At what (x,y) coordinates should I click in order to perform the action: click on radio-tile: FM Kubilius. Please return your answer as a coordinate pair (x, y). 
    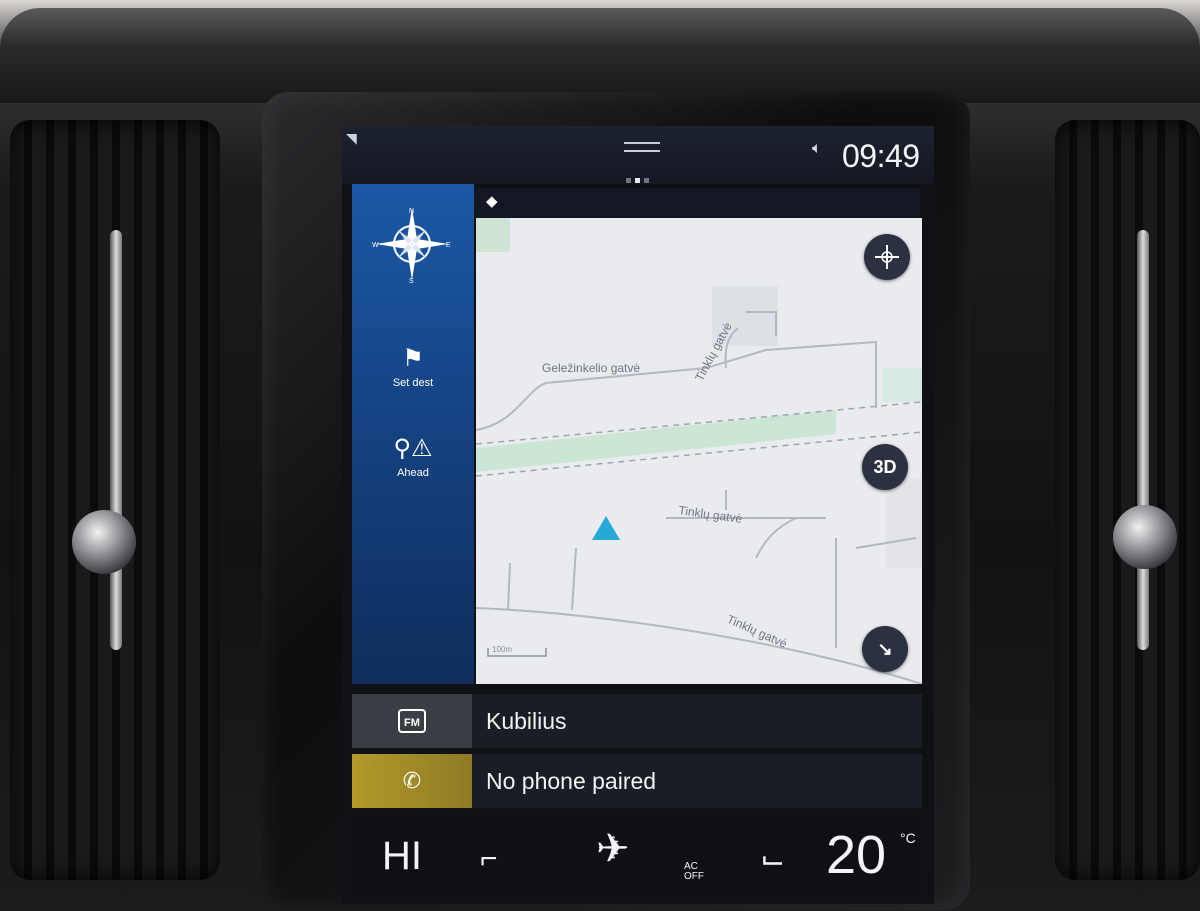
    Looking at the image, I should click on (637, 721).